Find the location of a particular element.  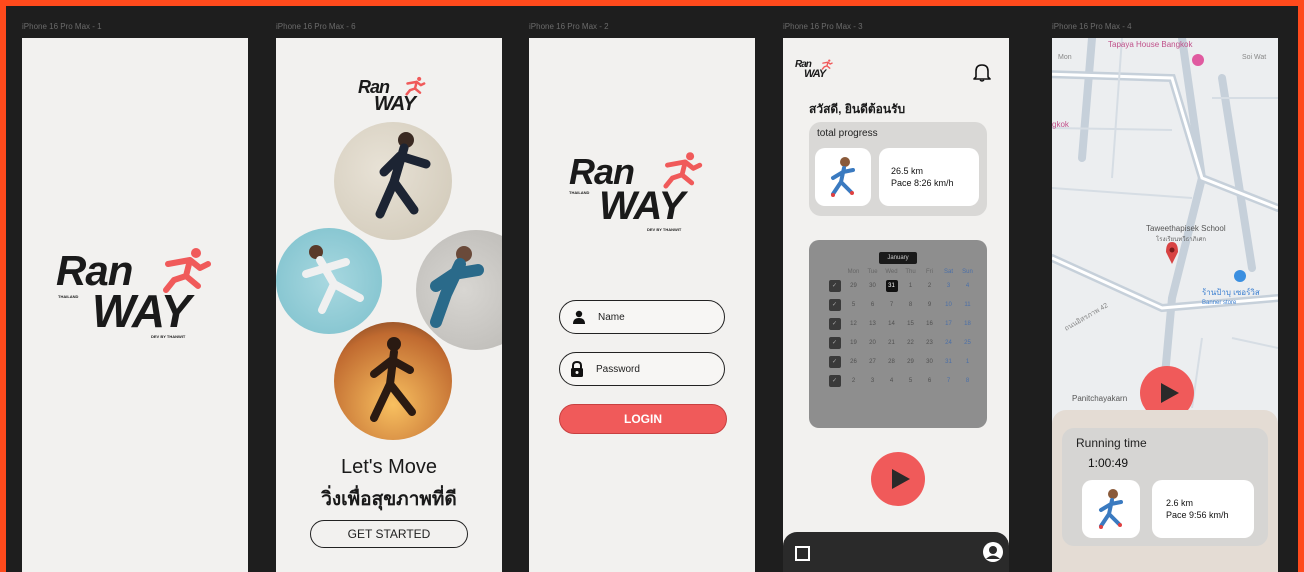

running-time: 1:00:49 is located at coordinates (1108, 463).